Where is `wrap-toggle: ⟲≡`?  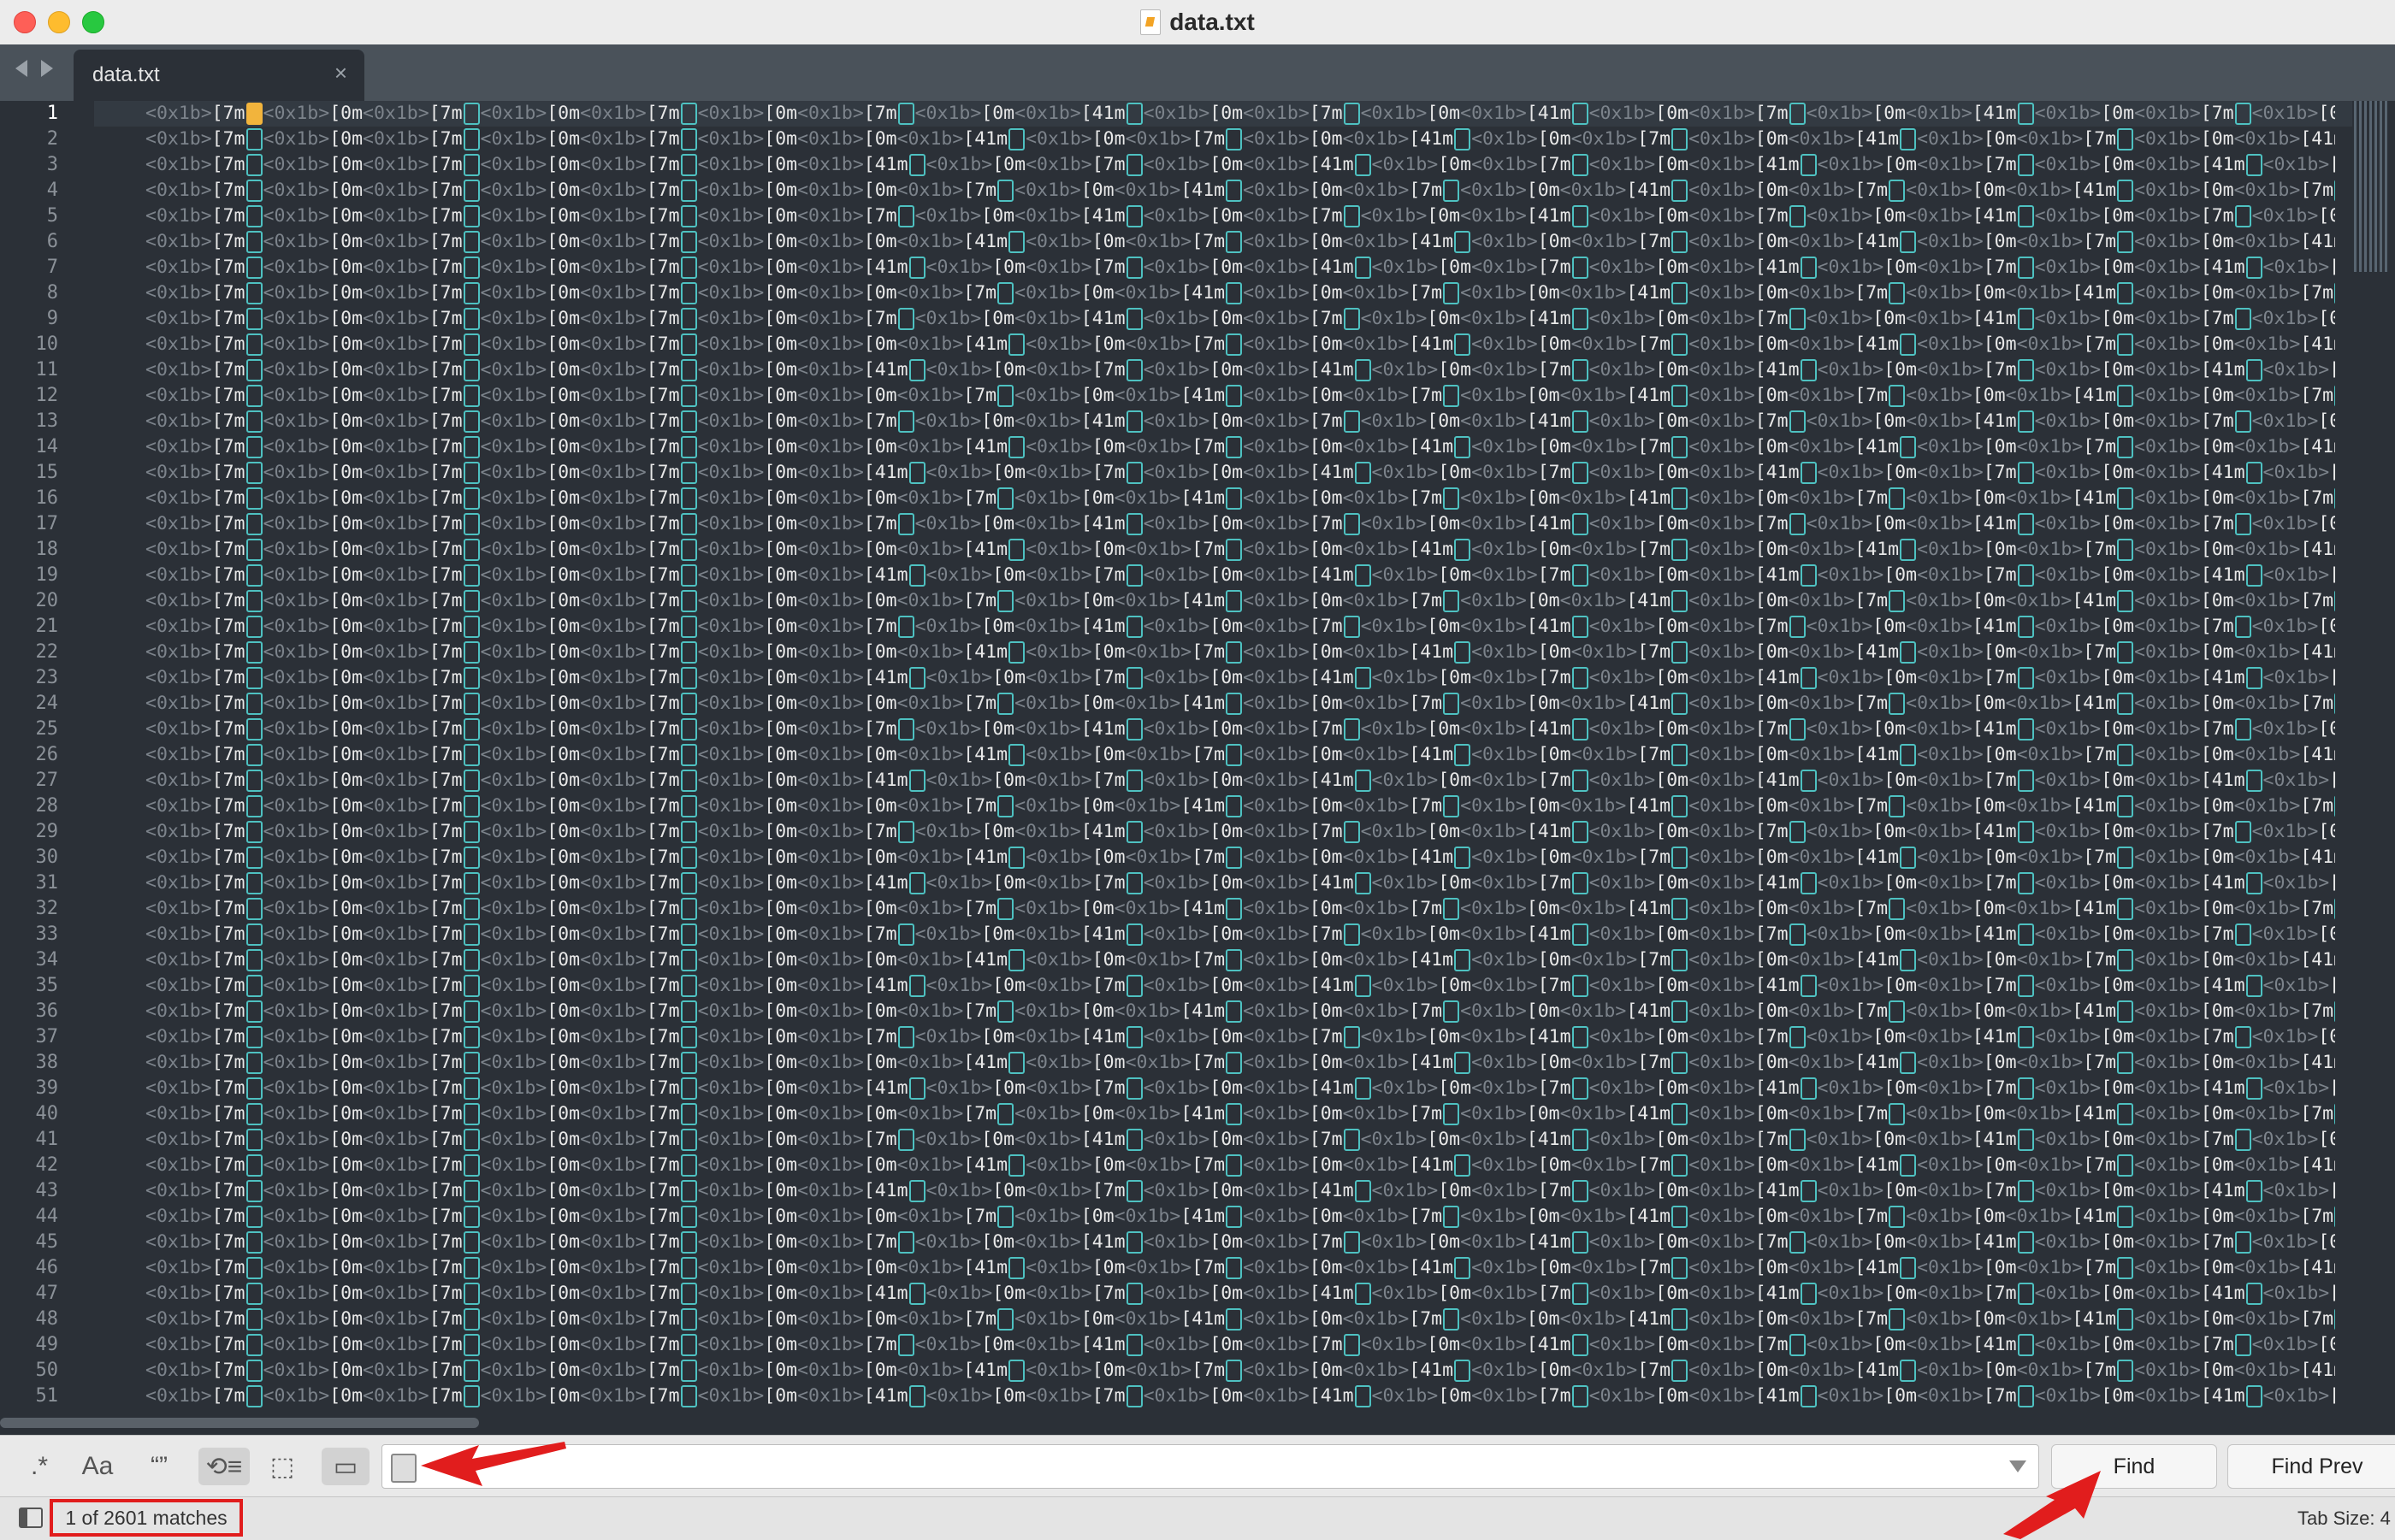 wrap-toggle: ⟲≡ is located at coordinates (224, 1466).